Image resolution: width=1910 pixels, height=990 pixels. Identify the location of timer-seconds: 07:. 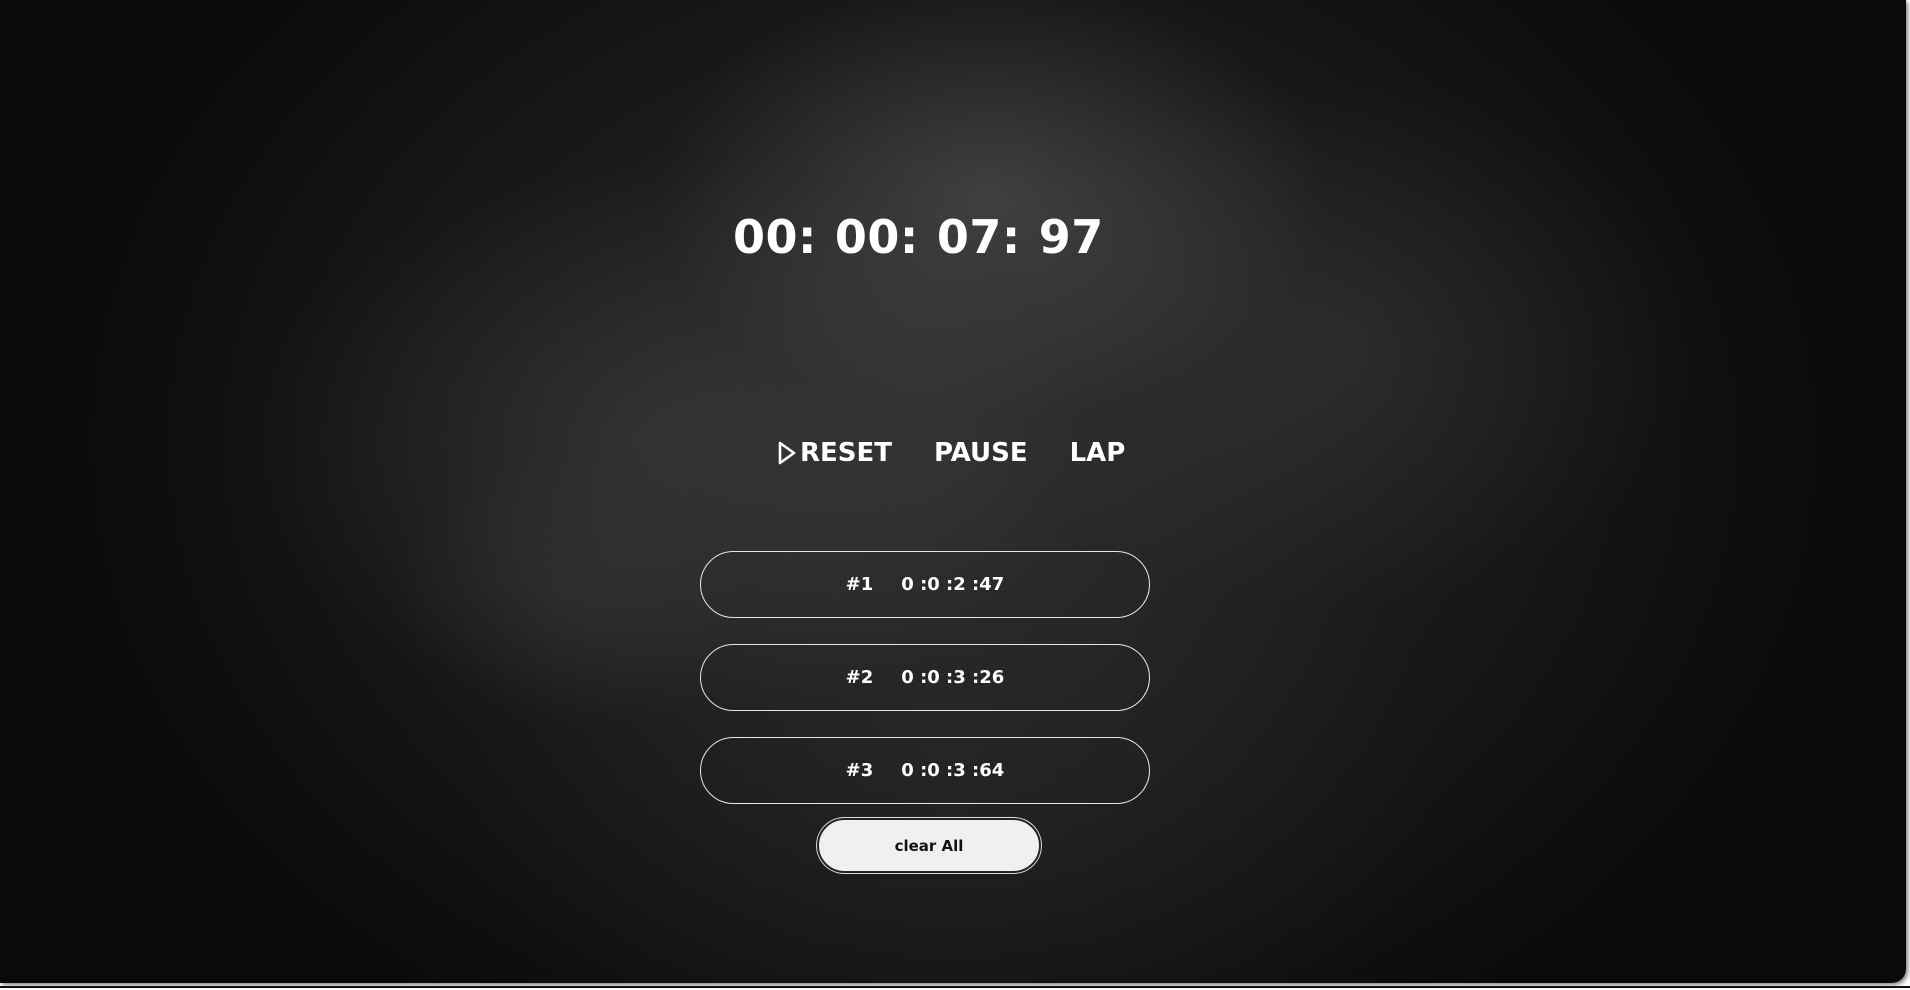
(978, 237).